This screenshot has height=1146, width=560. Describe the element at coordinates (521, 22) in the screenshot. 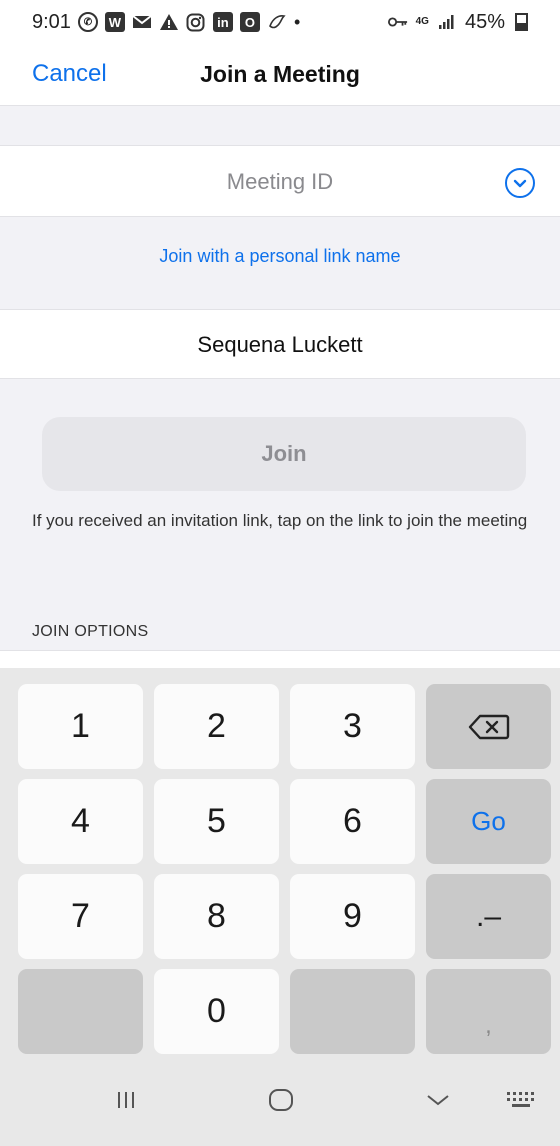

I see `battery-icon` at that location.